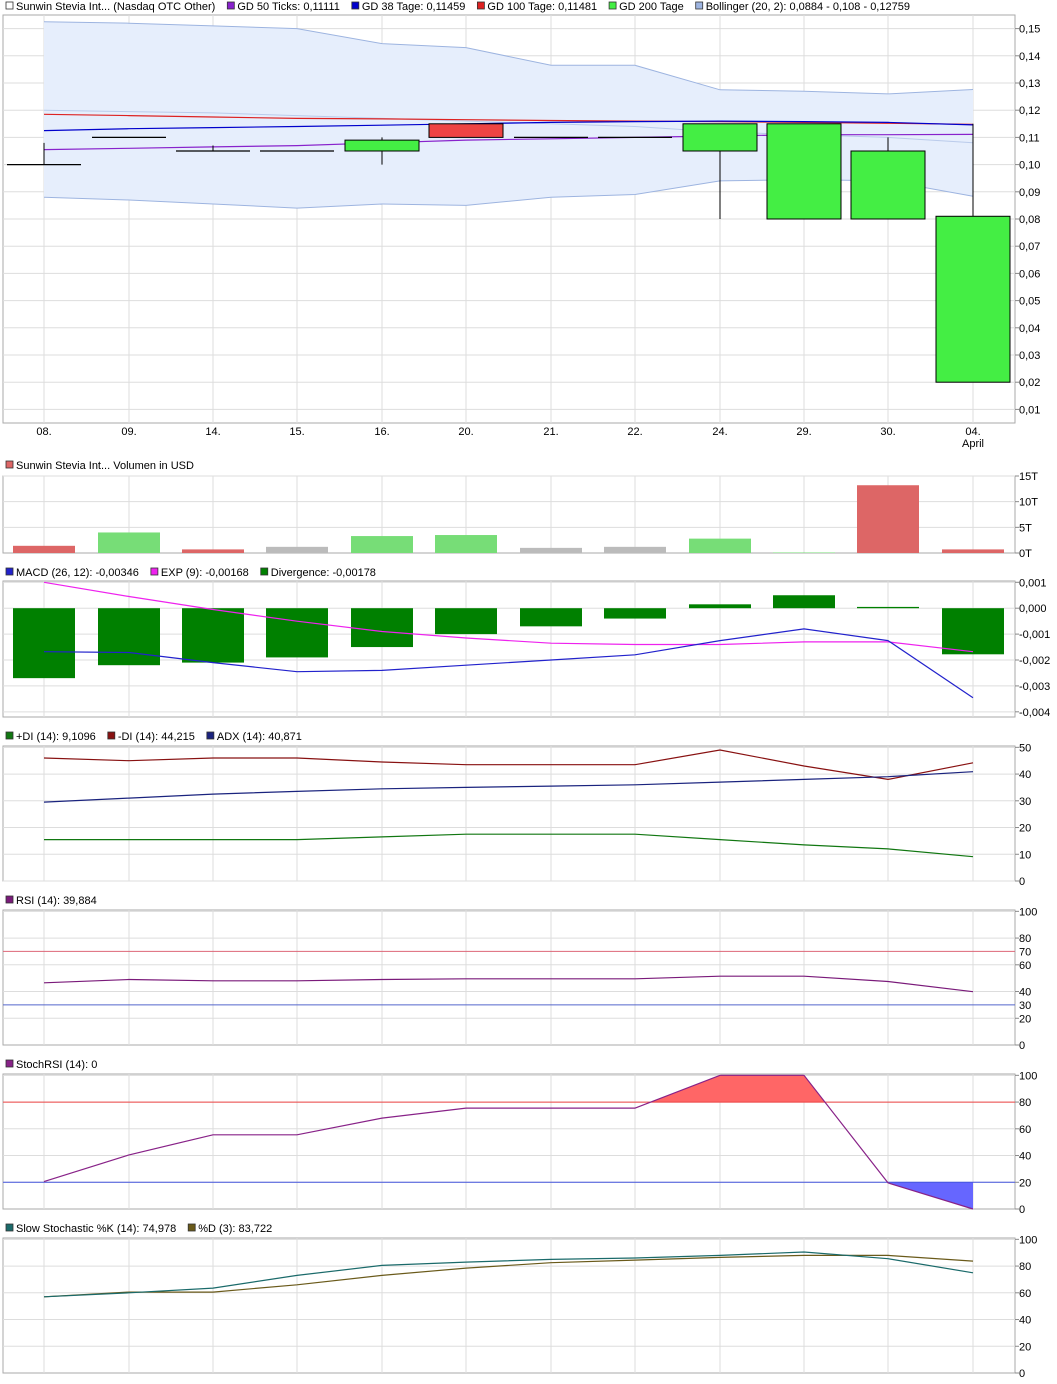 The image size is (1057, 1384). Describe the element at coordinates (205, 573) in the screenshot. I see `macd-legend-label: EXP (9): -0,00168` at that location.